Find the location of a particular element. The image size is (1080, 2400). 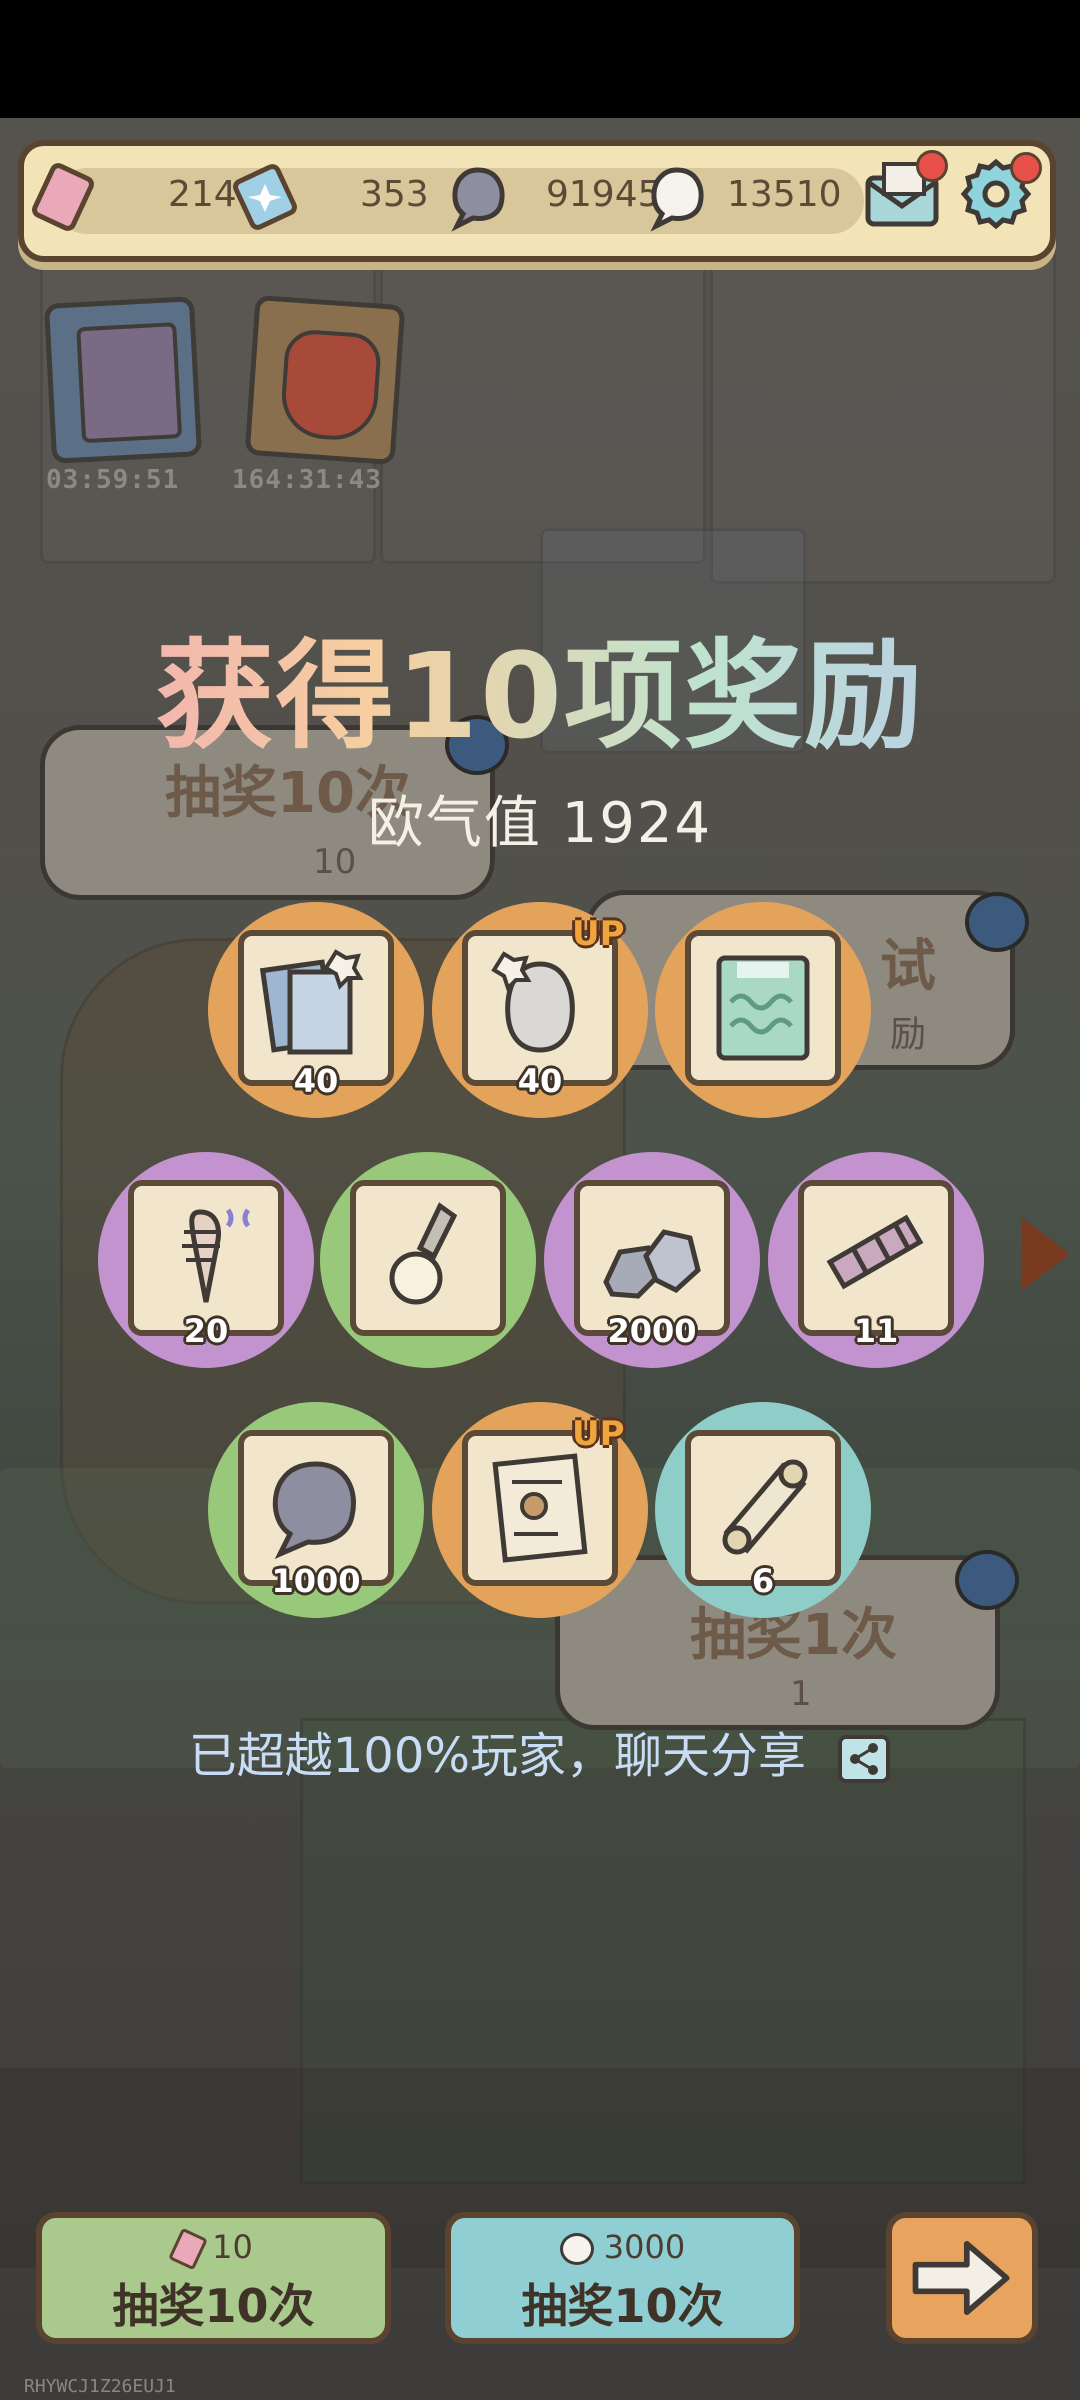

background-trial-label: 试 is located at coordinates (908, 966).